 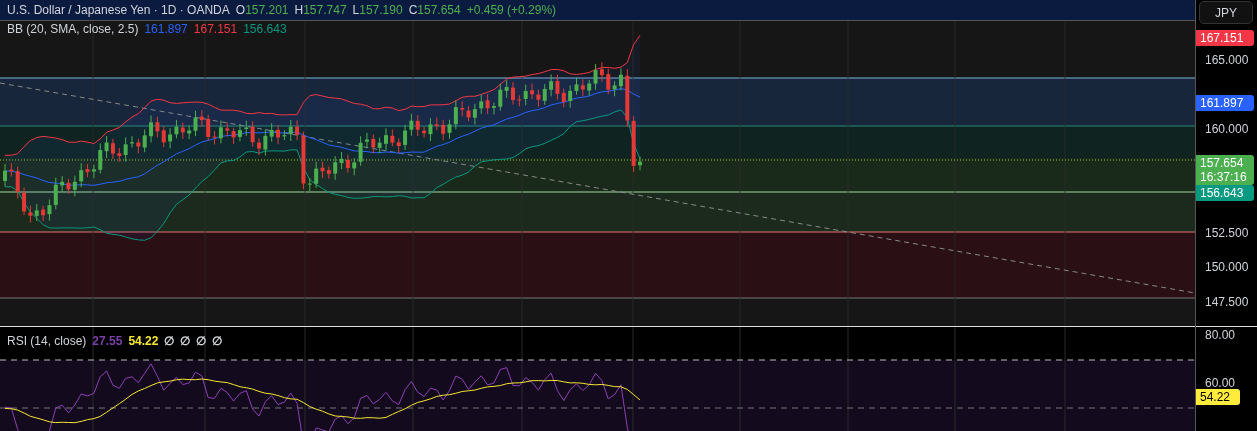 I want to click on price-axis-tick: 165.000, so click(x=1227, y=60).